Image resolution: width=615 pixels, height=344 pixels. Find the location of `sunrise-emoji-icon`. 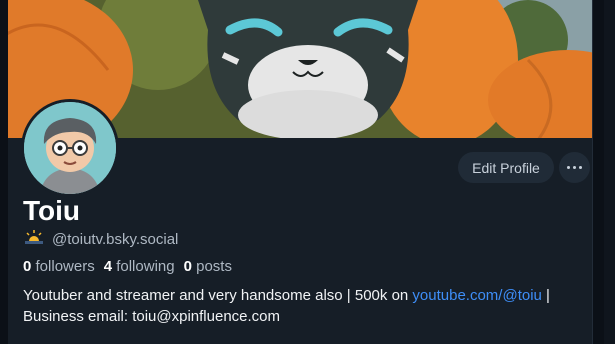

sunrise-emoji-icon is located at coordinates (34, 239).